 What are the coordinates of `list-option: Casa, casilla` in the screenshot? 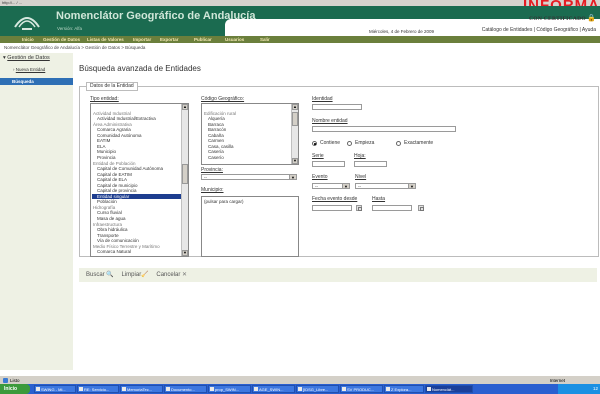 It's located at (221, 146).